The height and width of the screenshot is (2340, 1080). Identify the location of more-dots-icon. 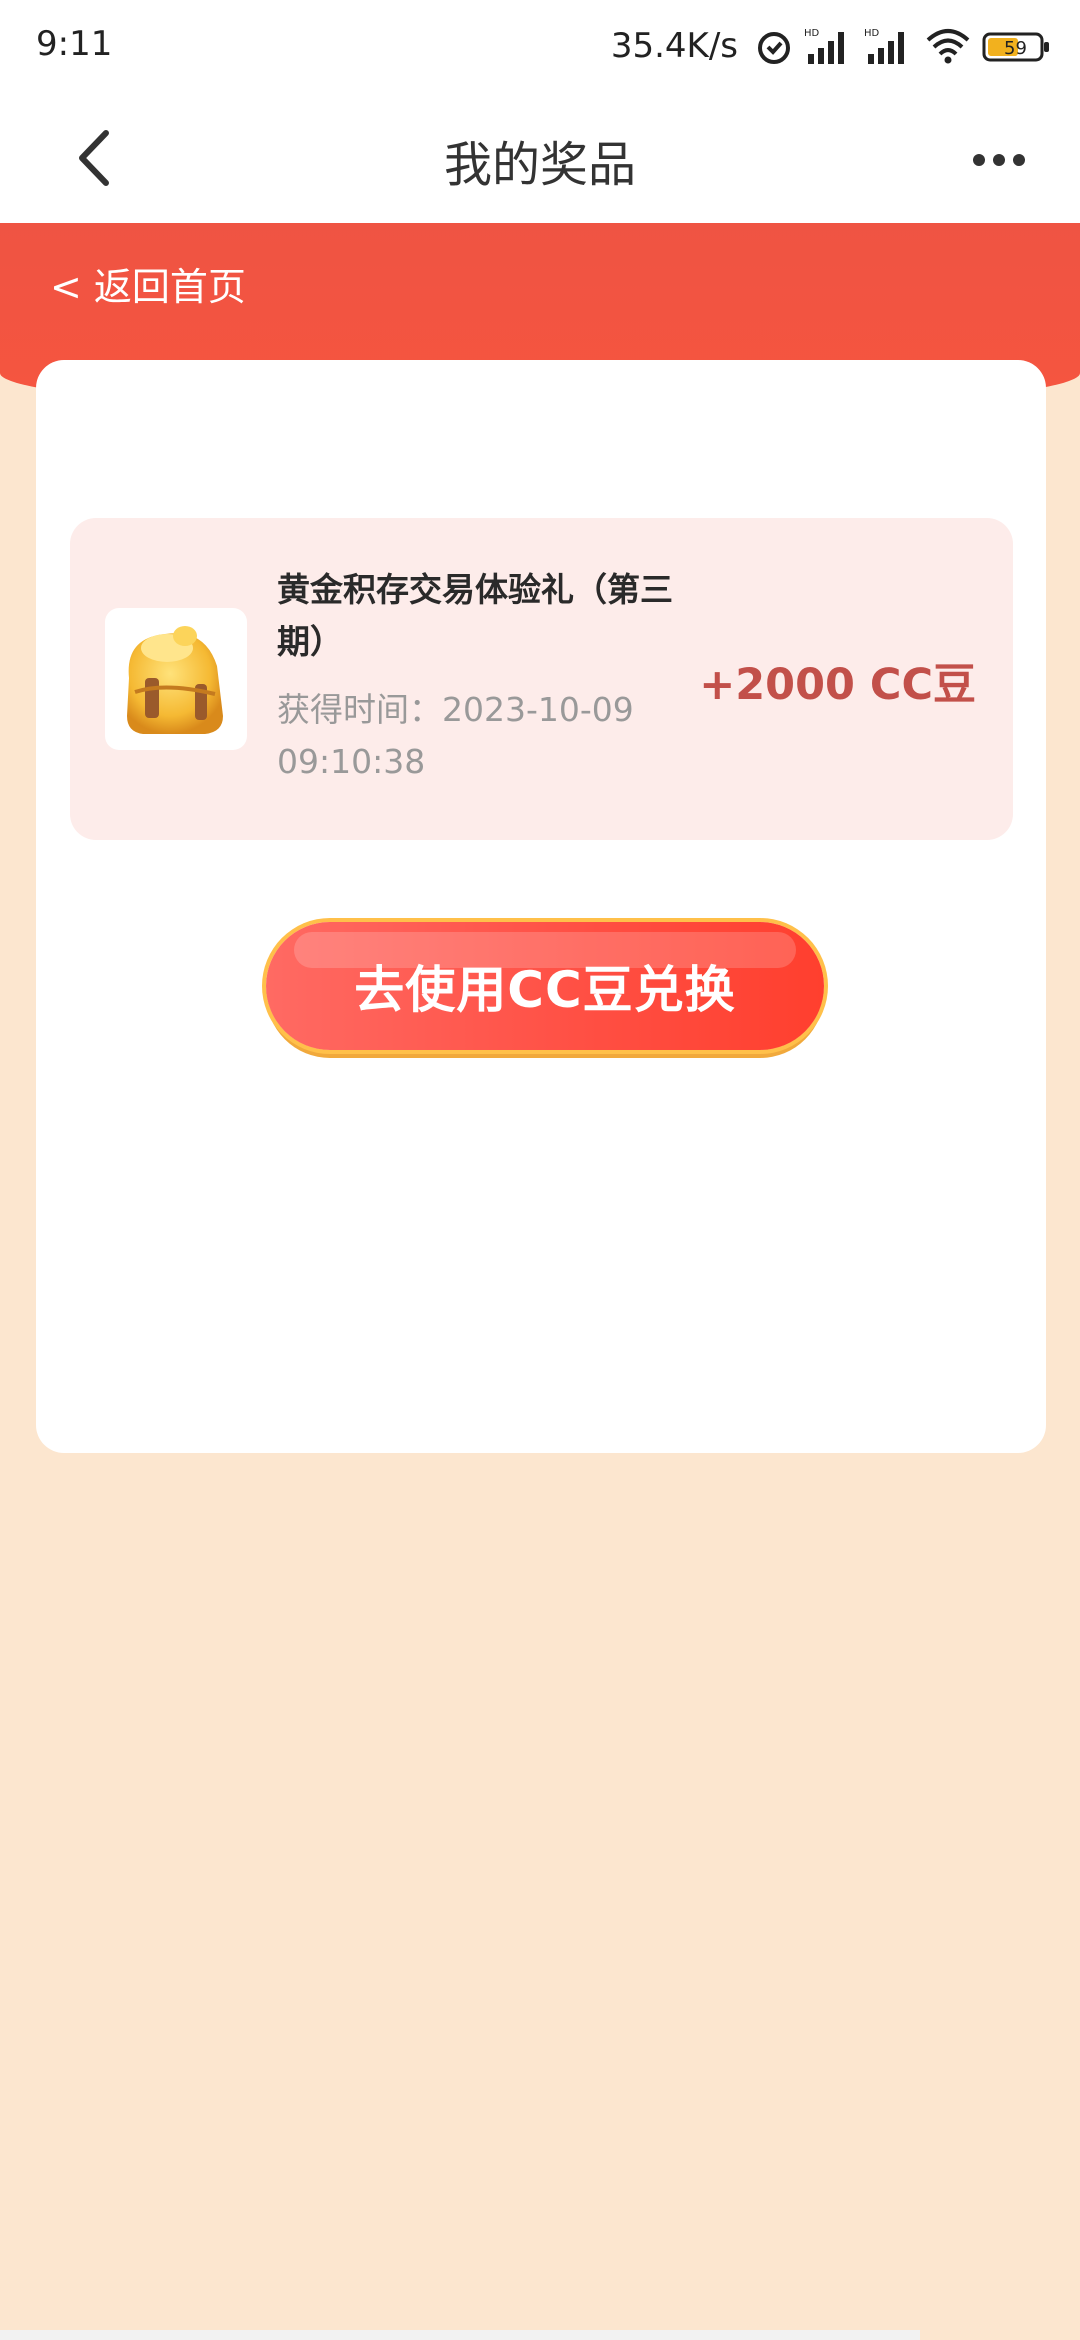
(999, 160).